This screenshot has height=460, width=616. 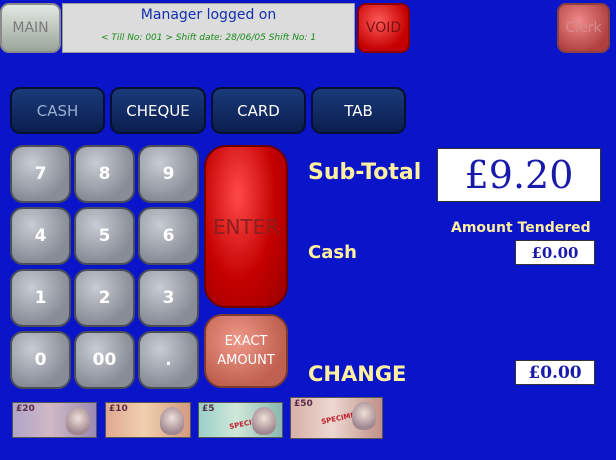 I want to click on note-5-value: £5, so click(x=208, y=409).